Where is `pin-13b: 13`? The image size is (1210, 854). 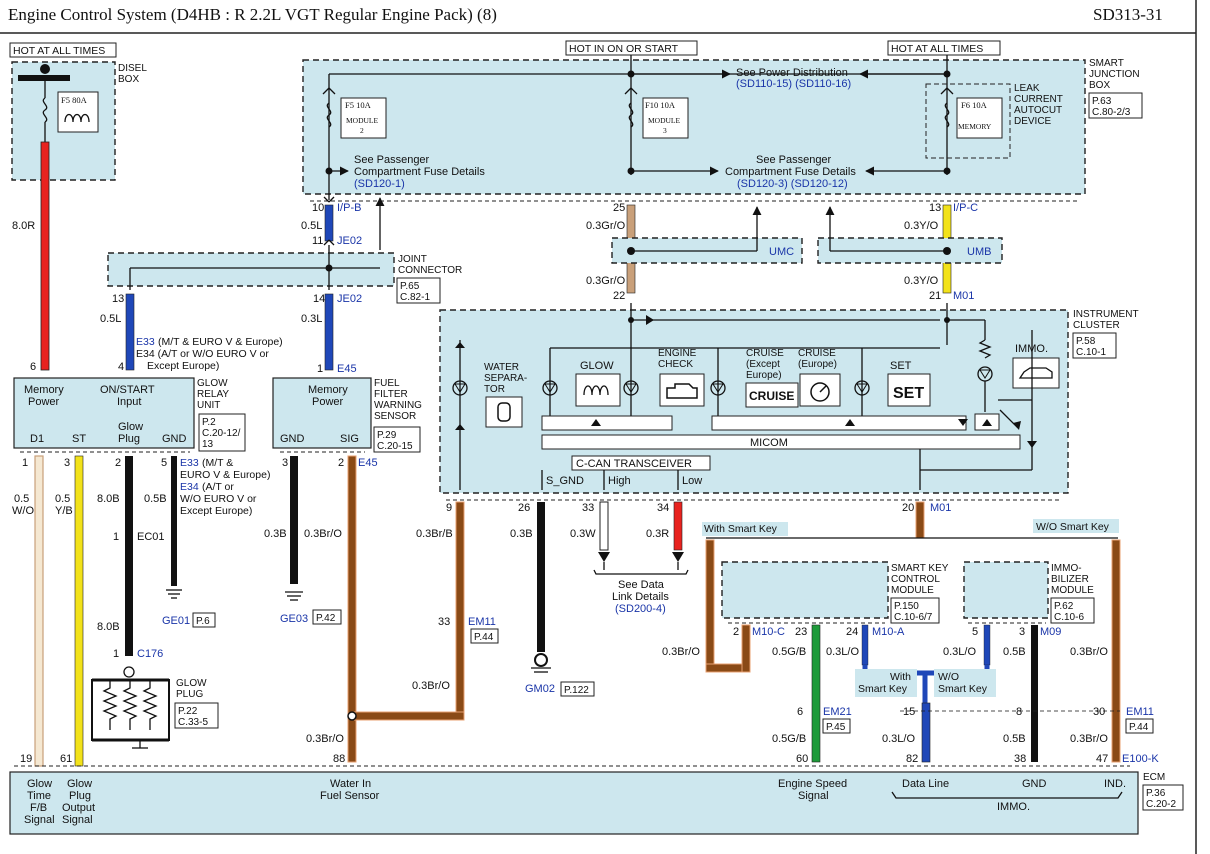 pin-13b: 13 is located at coordinates (935, 208).